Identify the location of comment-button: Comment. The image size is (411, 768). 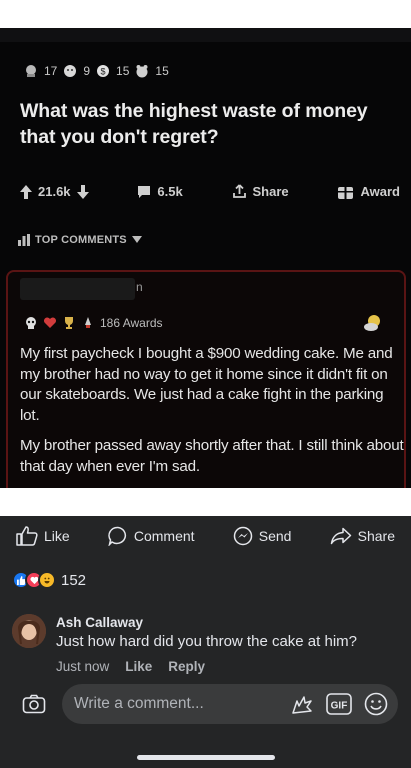
(151, 536).